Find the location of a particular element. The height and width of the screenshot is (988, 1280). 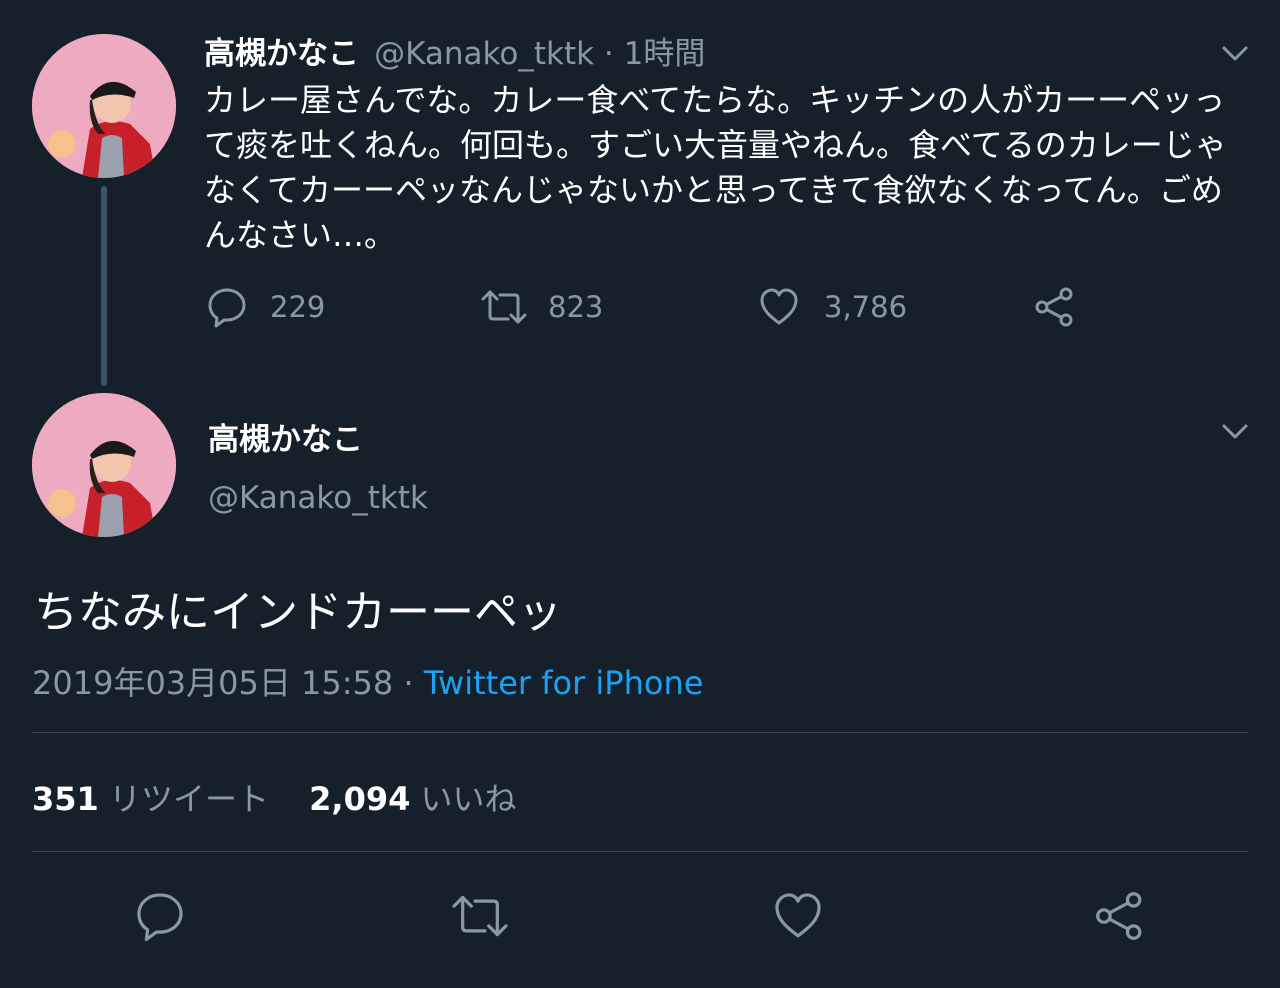

tweet-meta: 2019年03月05日 15:58 · Twitter for iPhone is located at coordinates (367, 681).